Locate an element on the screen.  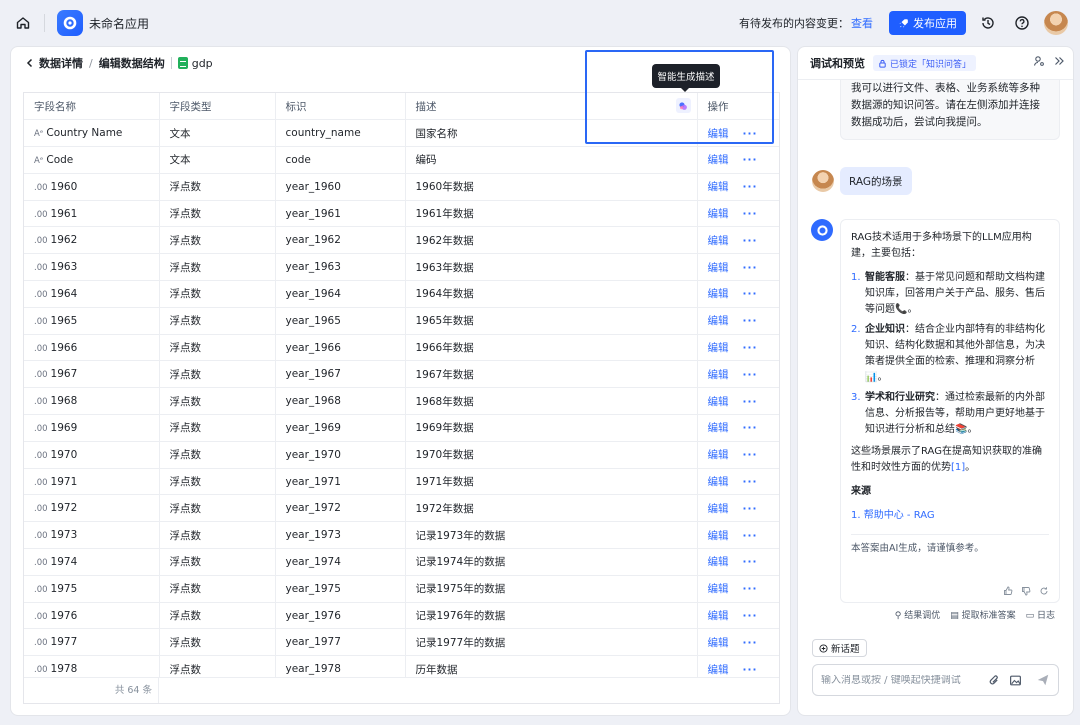
back-chevron-icon is located at coordinates (30, 63).